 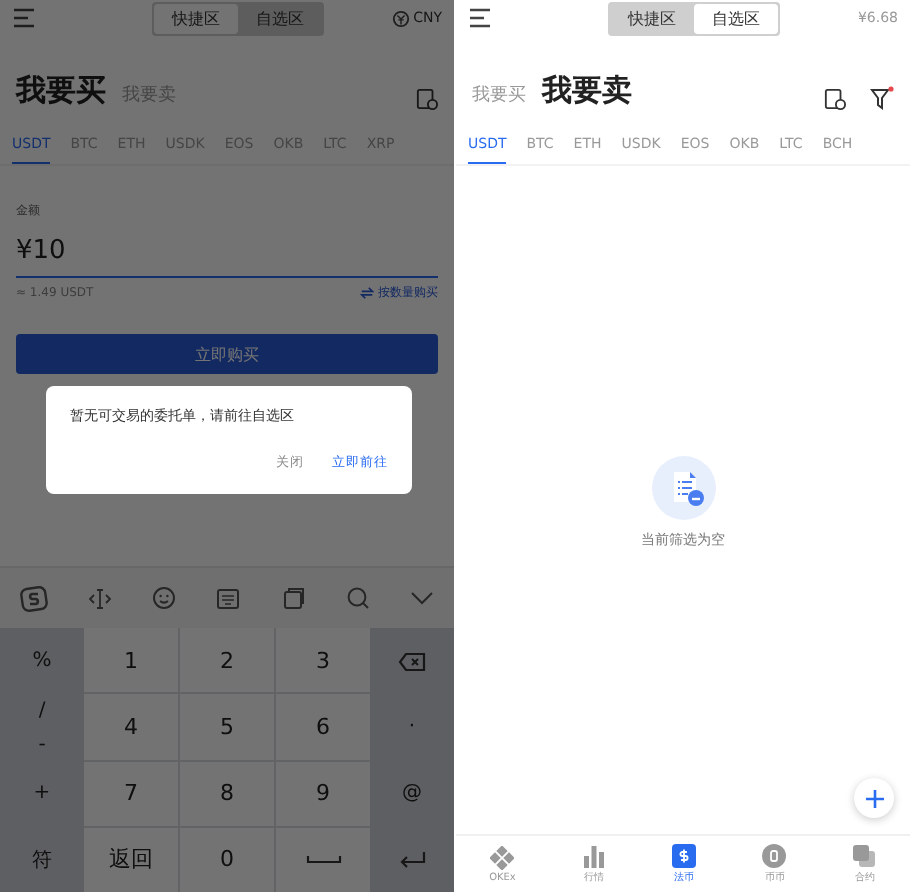 What do you see at coordinates (196, 18) in the screenshot?
I see `segment-tab: 快捷区` at bounding box center [196, 18].